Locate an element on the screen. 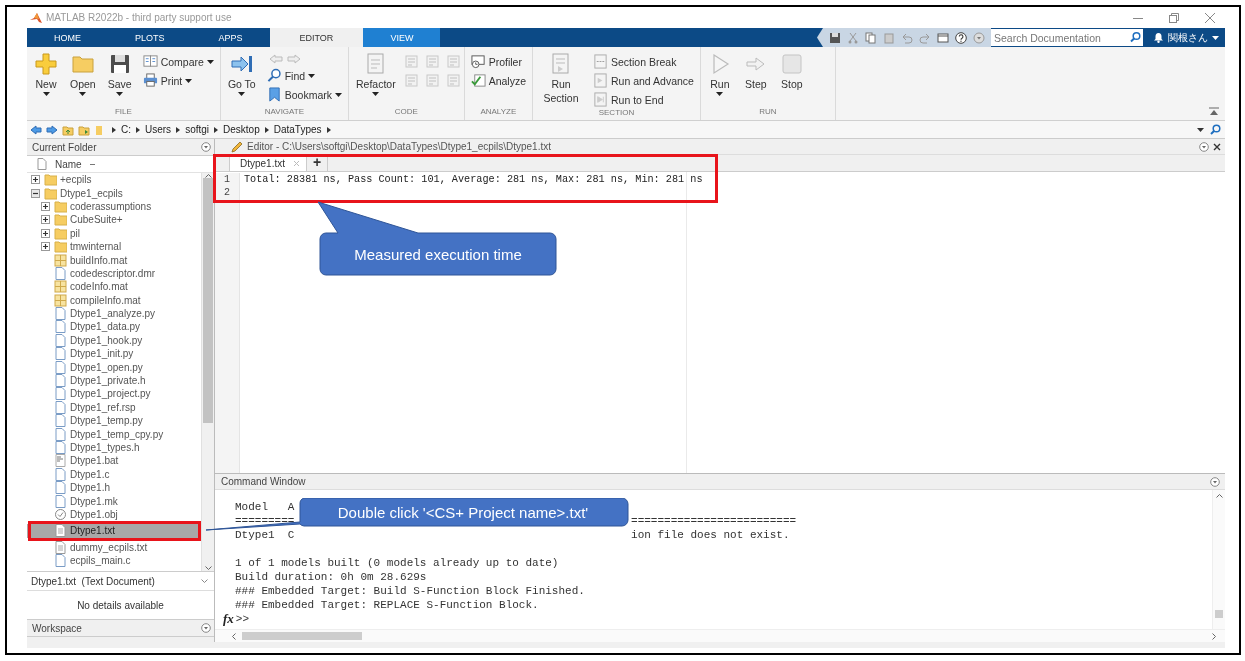 The image size is (1245, 661). toolbar-button: Print is located at coordinates (178, 80).